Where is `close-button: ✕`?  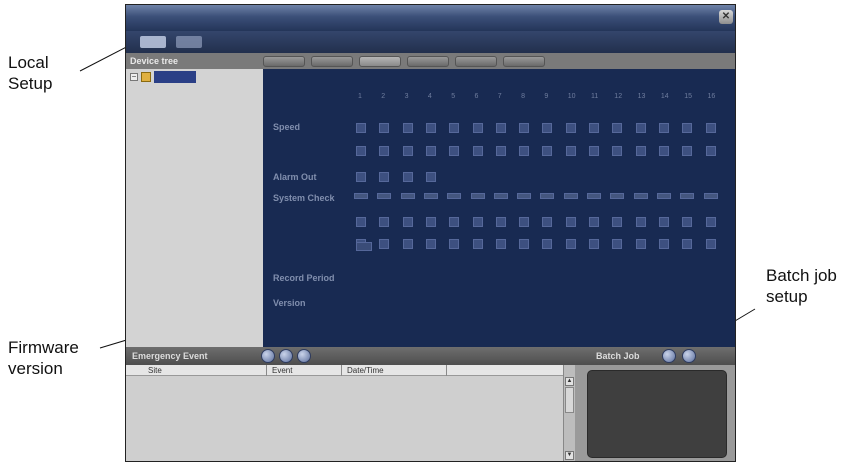 close-button: ✕ is located at coordinates (726, 17).